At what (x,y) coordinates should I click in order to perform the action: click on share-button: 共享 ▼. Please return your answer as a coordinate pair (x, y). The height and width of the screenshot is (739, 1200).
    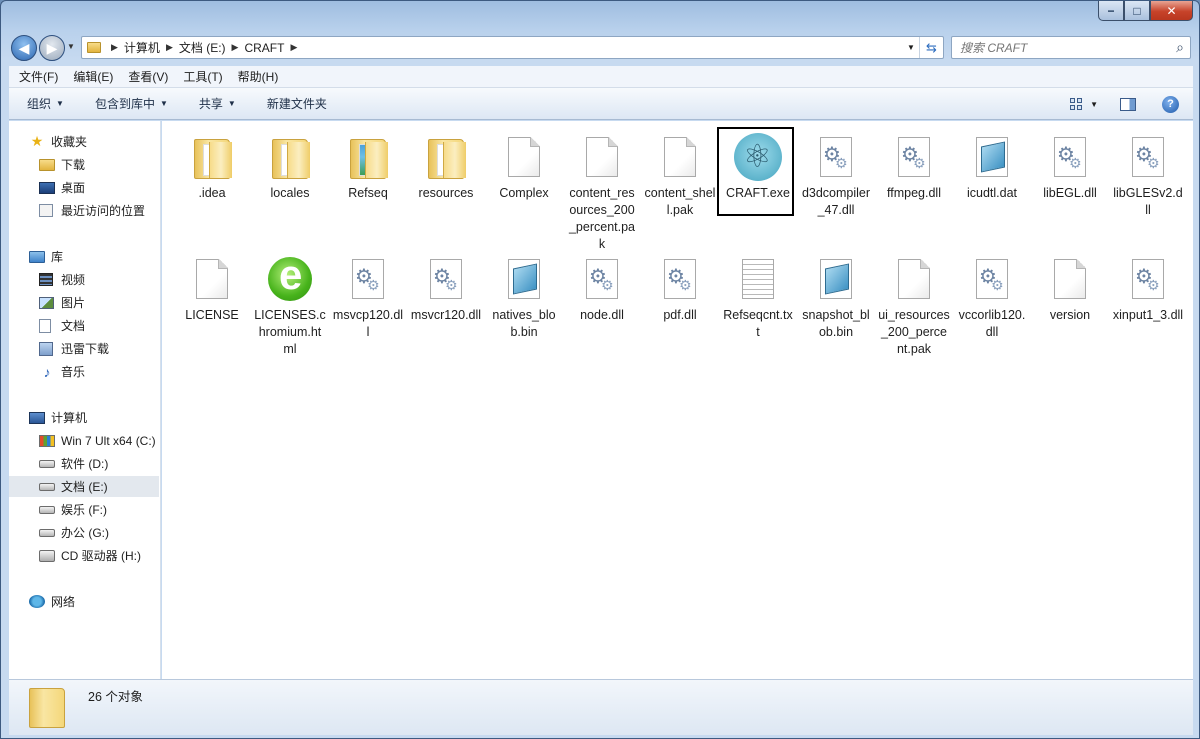
    Looking at the image, I should click on (217, 103).